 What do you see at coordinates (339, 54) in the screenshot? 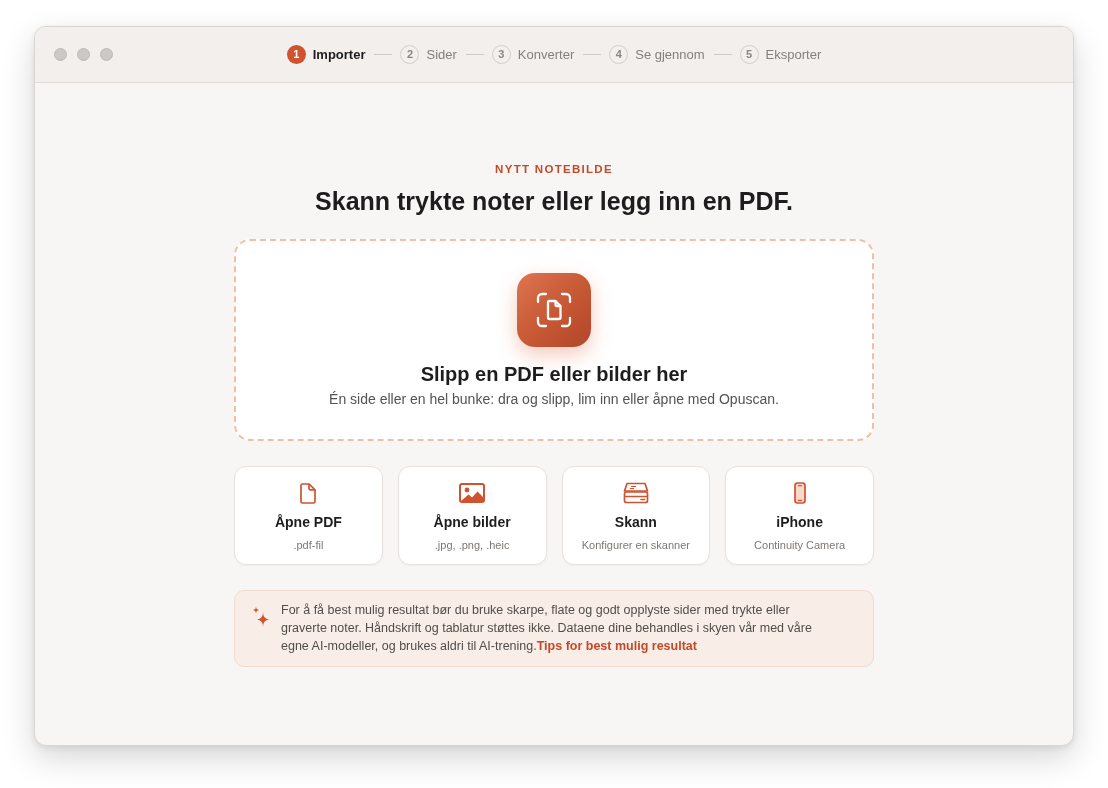
I see `step-label: Importer` at bounding box center [339, 54].